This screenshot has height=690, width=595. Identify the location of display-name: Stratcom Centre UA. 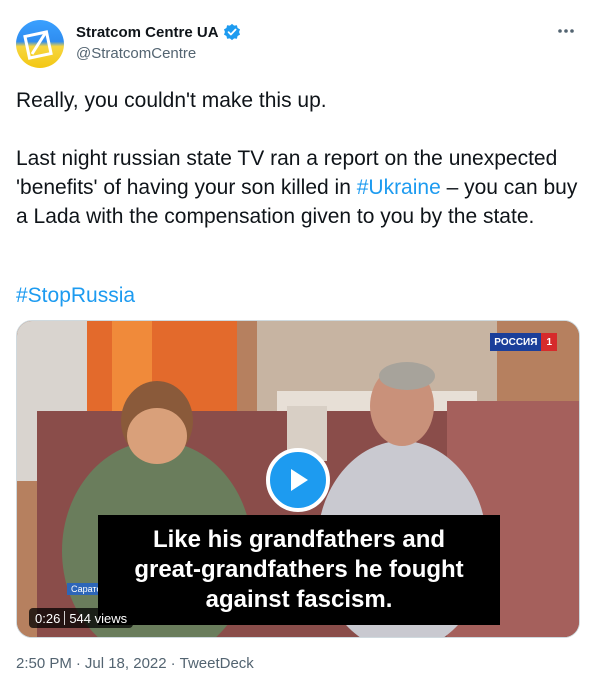
(147, 32).